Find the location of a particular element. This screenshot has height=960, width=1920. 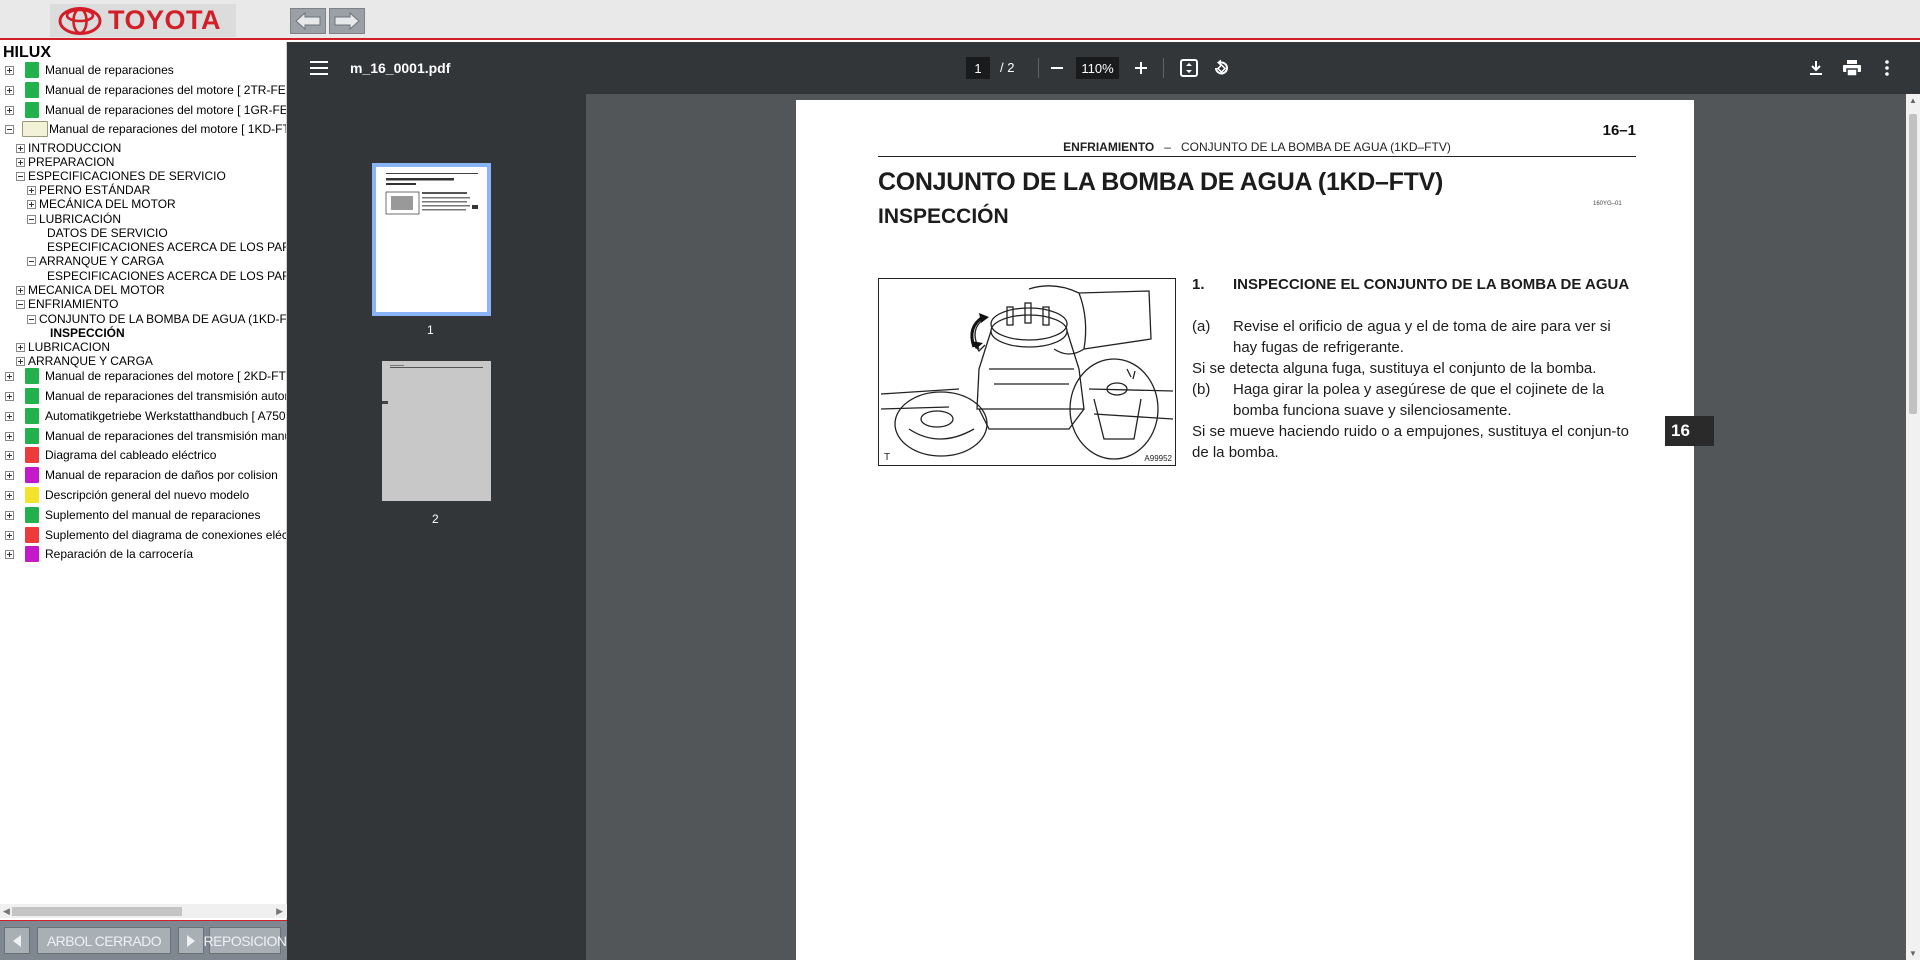

arrow-right-icon is located at coordinates (347, 21).